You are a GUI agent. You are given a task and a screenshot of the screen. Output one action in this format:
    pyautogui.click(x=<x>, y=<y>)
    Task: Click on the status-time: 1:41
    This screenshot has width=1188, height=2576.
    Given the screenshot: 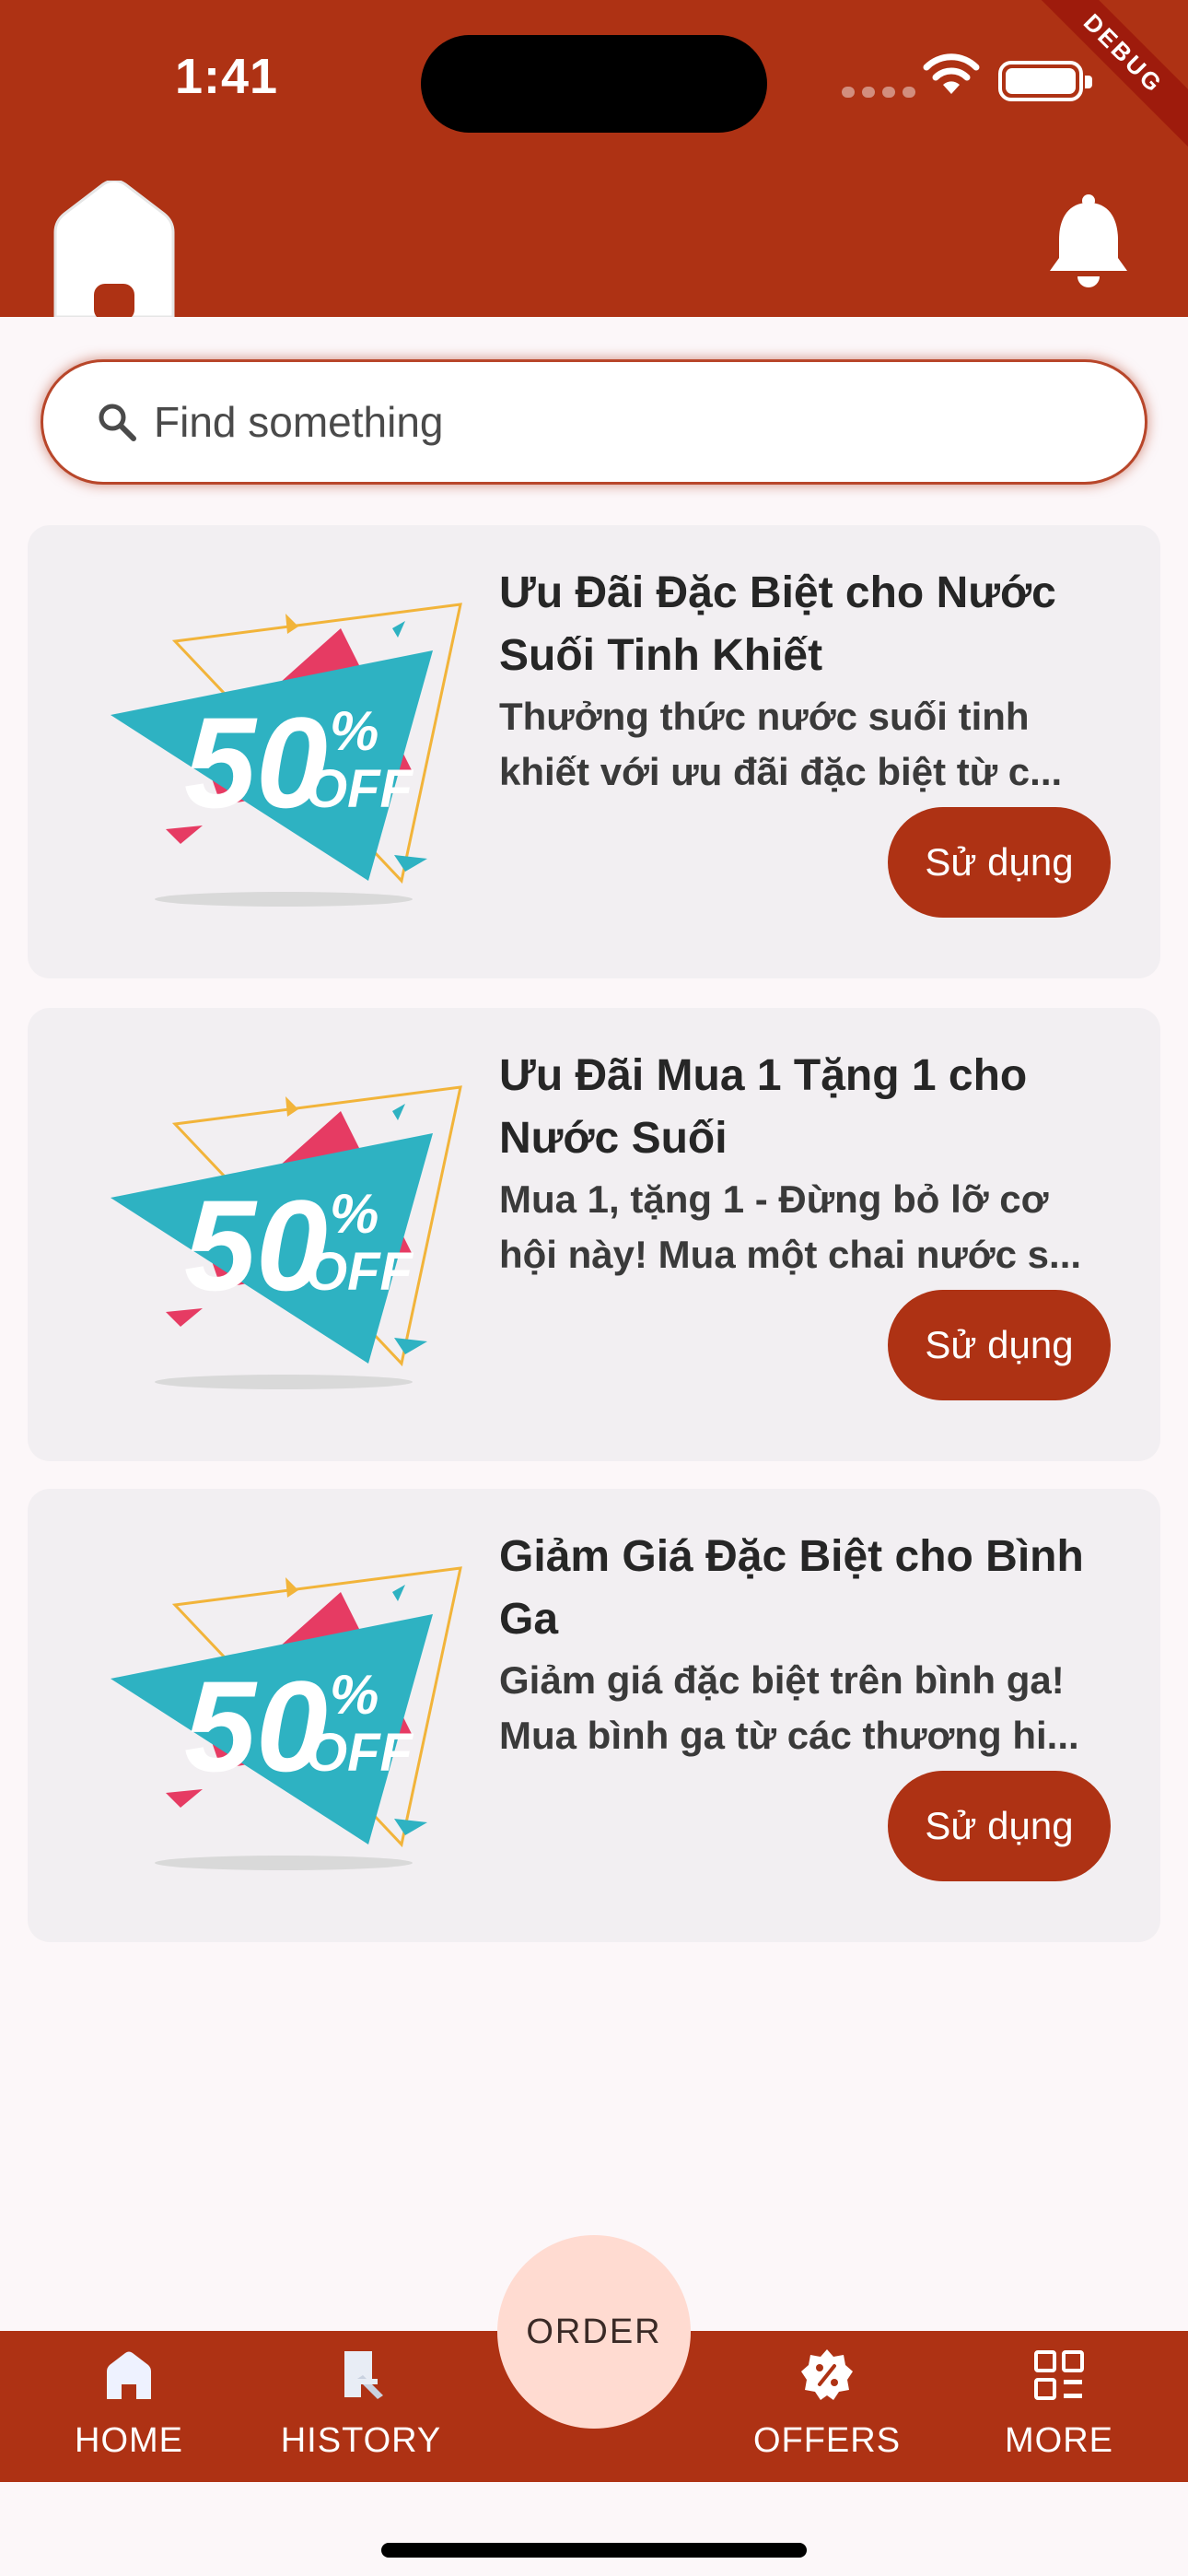 What is the action you would take?
    pyautogui.click(x=227, y=76)
    